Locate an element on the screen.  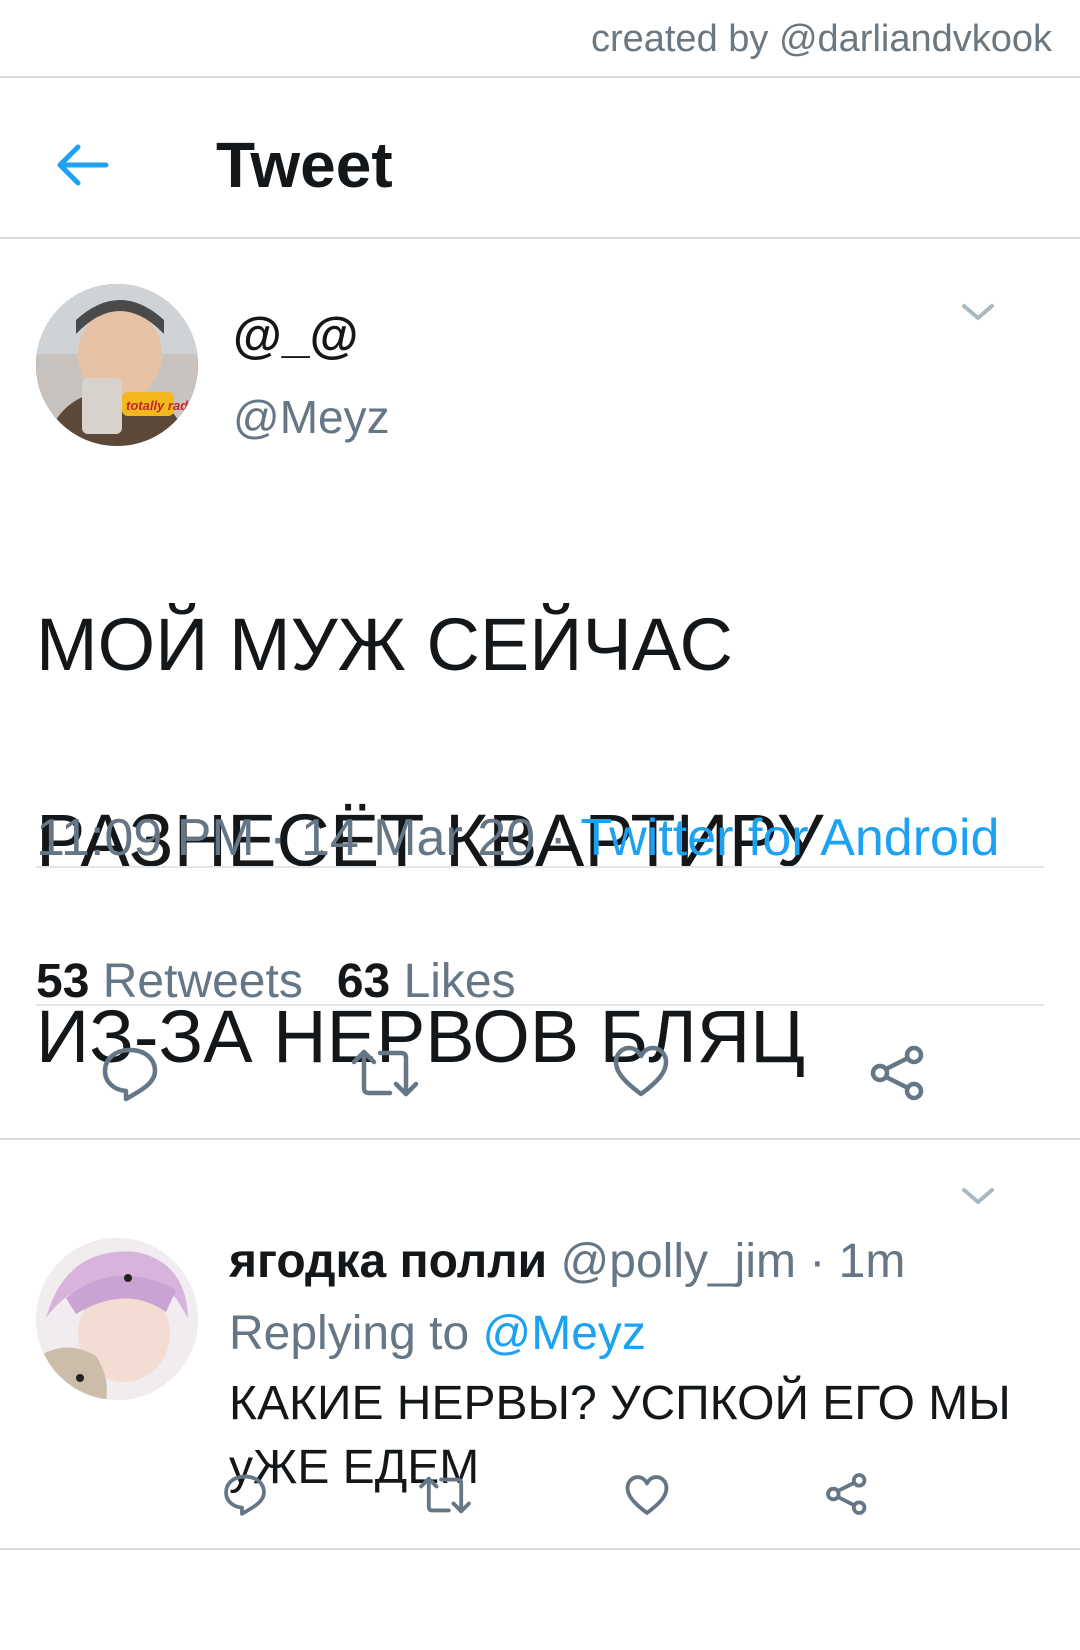
avatar-image is located at coordinates (117, 1319).